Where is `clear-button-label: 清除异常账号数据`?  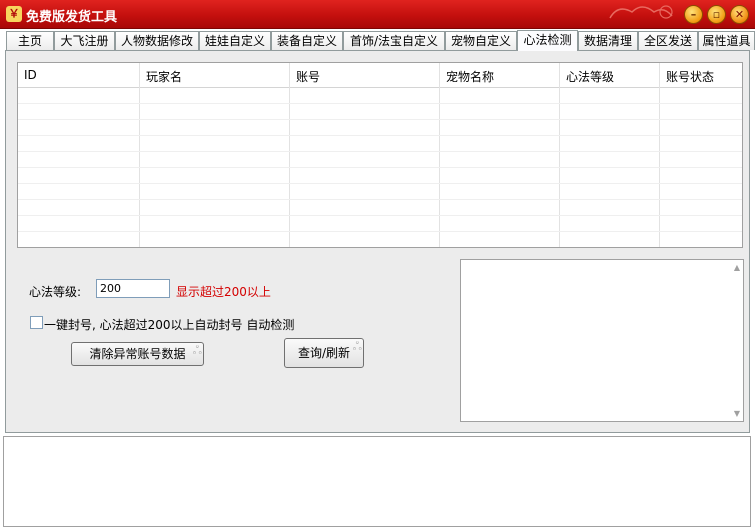 clear-button-label: 清除异常账号数据 is located at coordinates (137, 354).